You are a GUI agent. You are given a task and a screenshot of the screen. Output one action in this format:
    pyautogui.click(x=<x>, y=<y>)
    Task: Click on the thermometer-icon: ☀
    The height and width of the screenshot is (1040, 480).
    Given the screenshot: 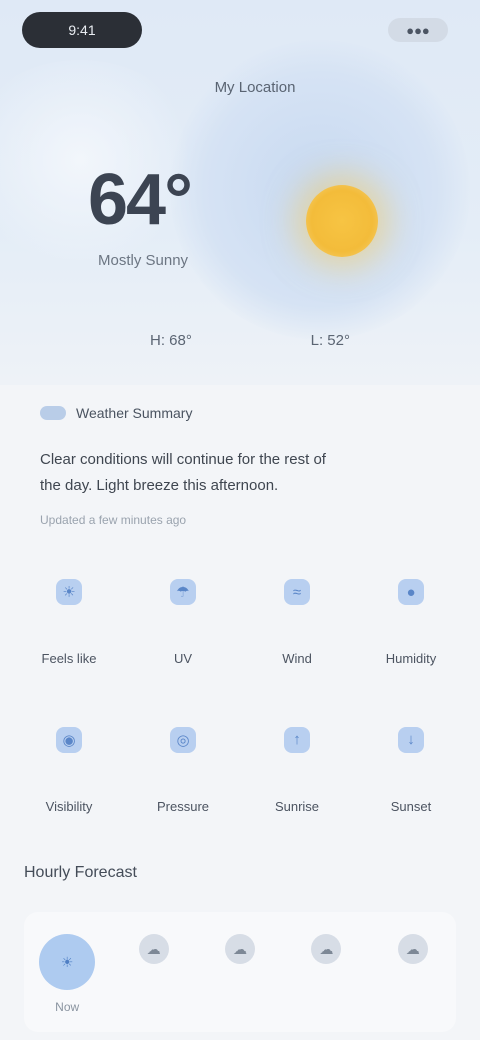 What is the action you would take?
    pyautogui.click(x=69, y=592)
    